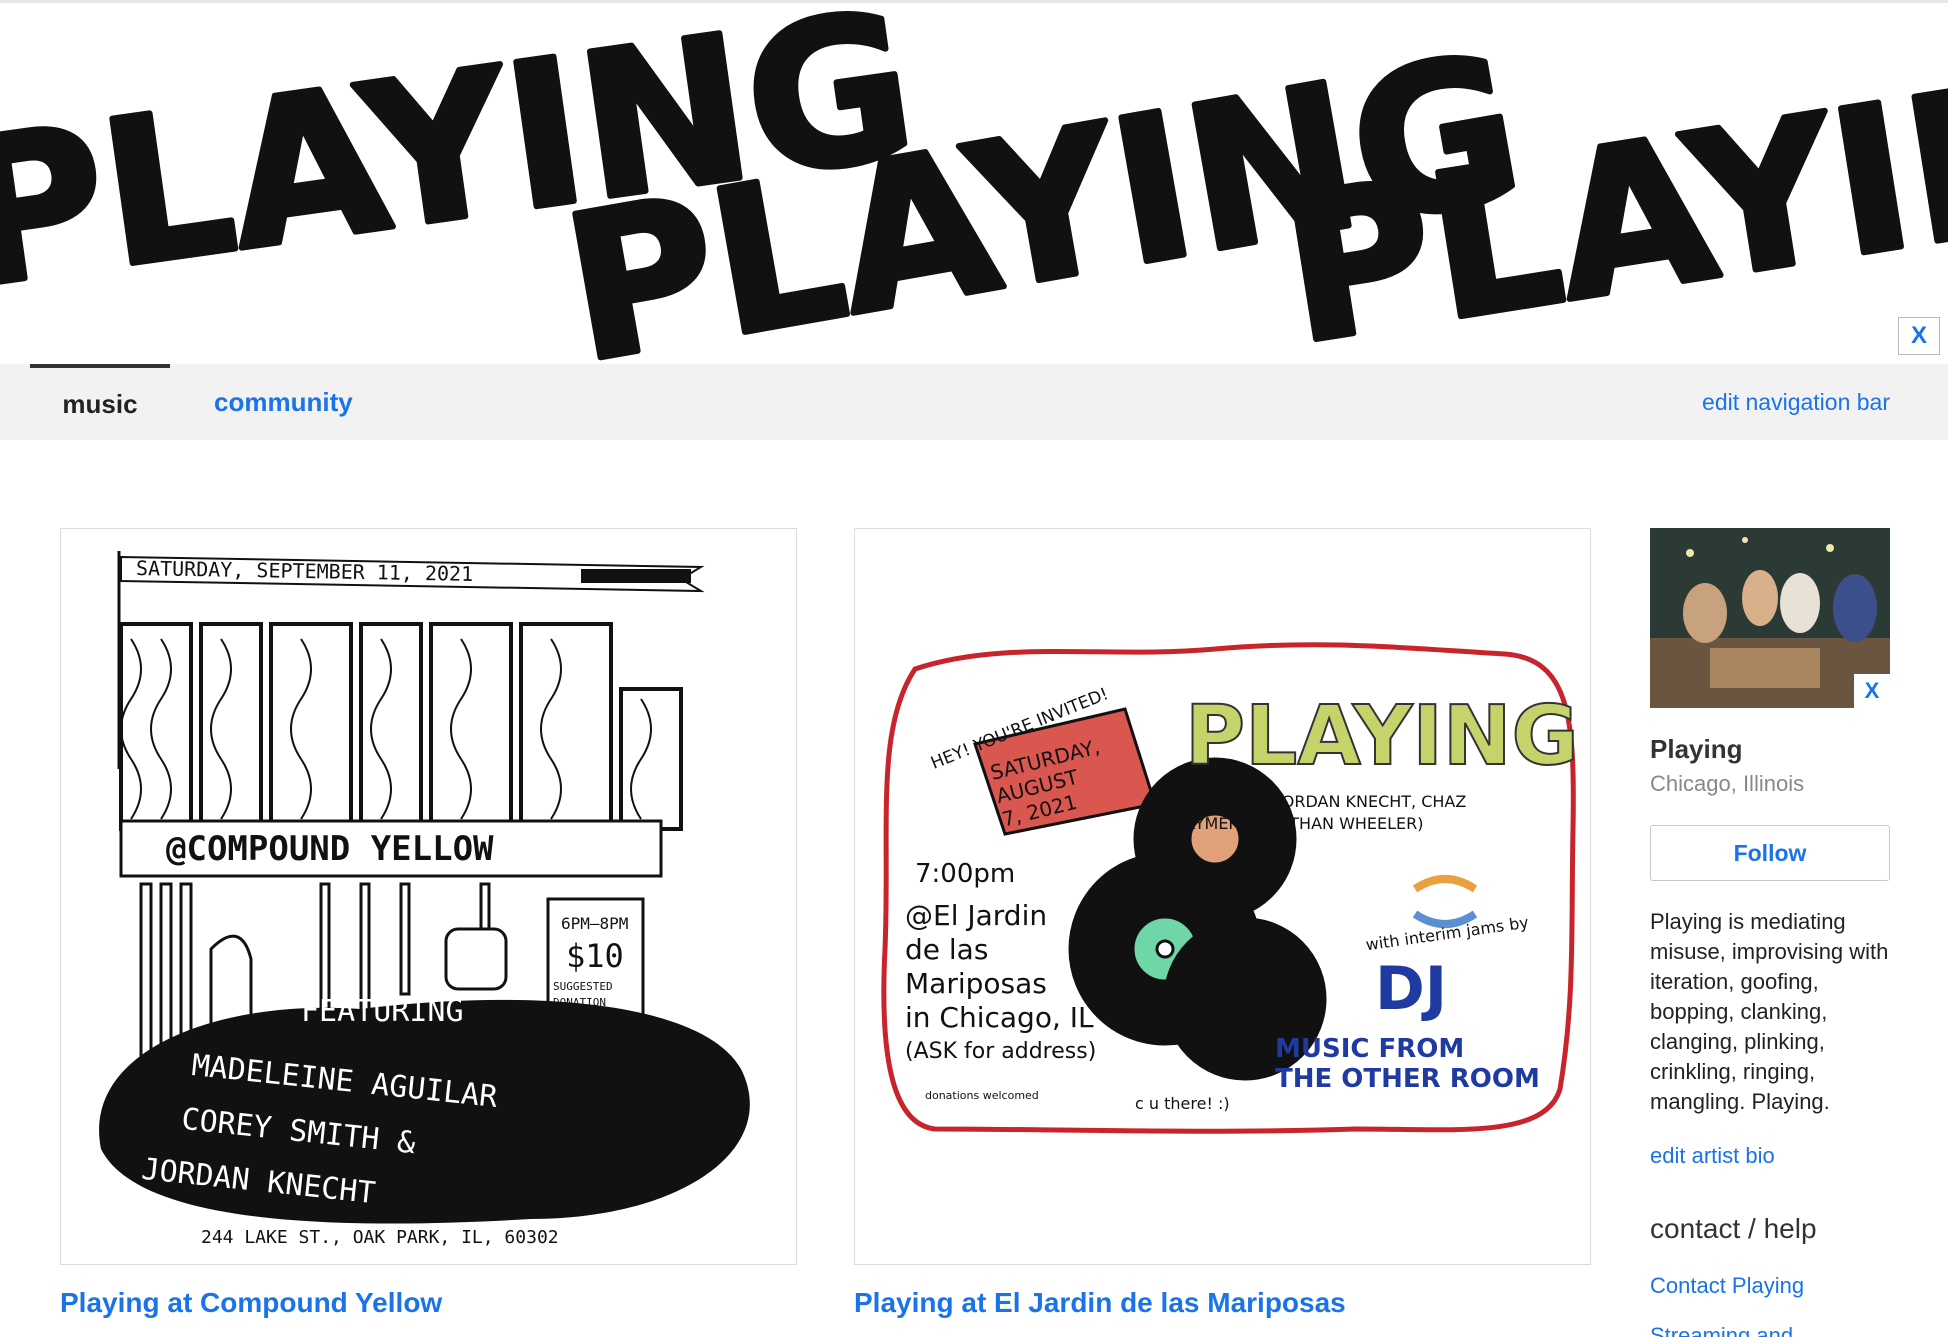  What do you see at coordinates (1770, 749) in the screenshot?
I see `artist-name: Playing` at bounding box center [1770, 749].